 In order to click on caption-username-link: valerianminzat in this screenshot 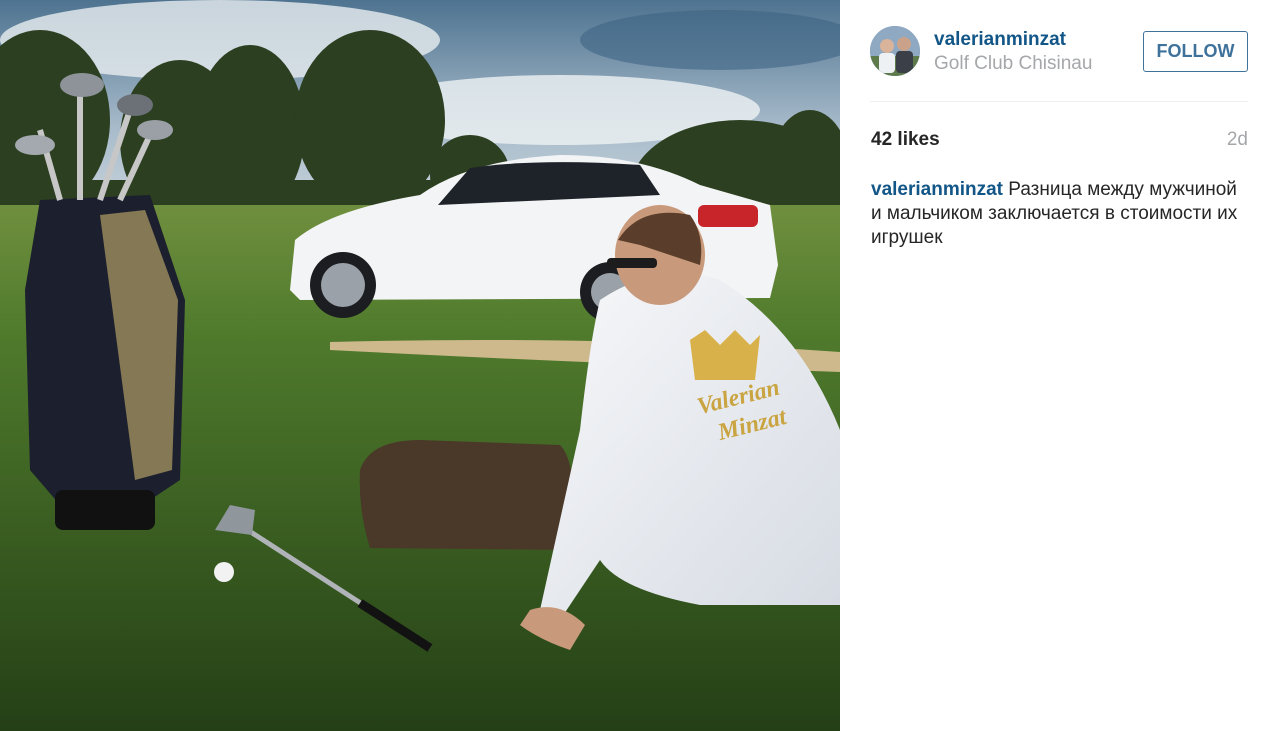, I will do `click(937, 189)`.